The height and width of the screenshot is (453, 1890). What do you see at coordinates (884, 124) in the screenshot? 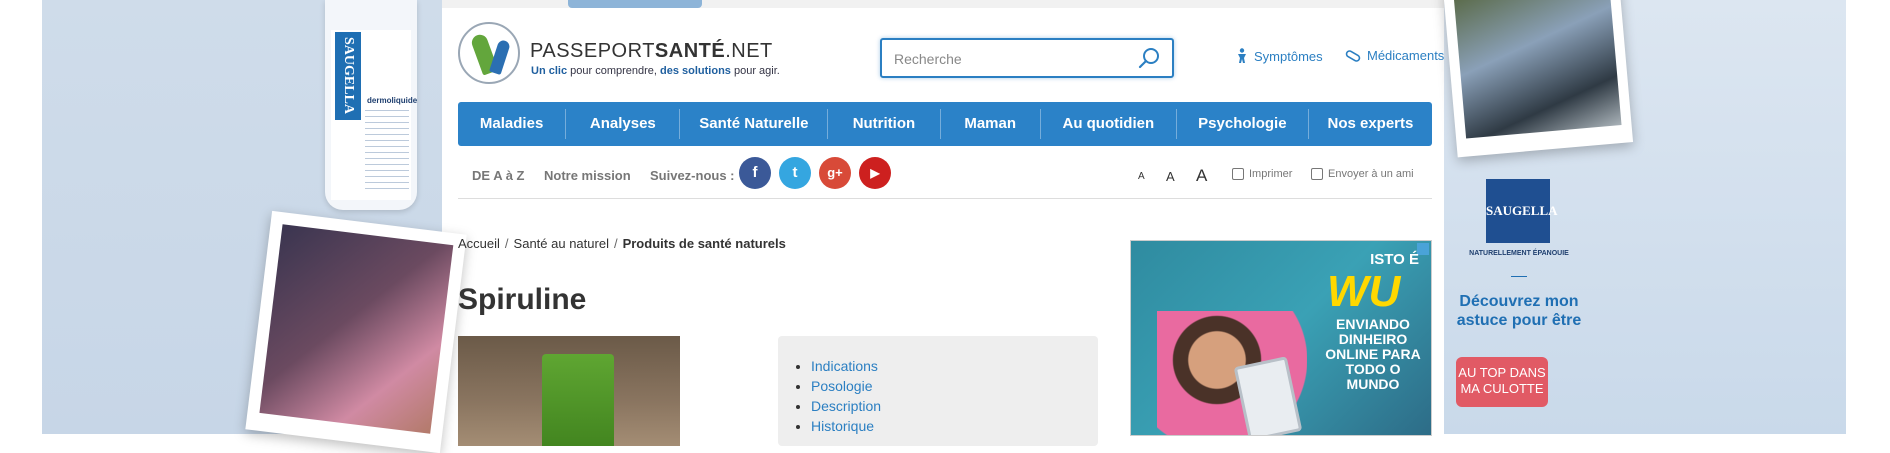
I see `nav-item-nutrition: Nutrition` at bounding box center [884, 124].